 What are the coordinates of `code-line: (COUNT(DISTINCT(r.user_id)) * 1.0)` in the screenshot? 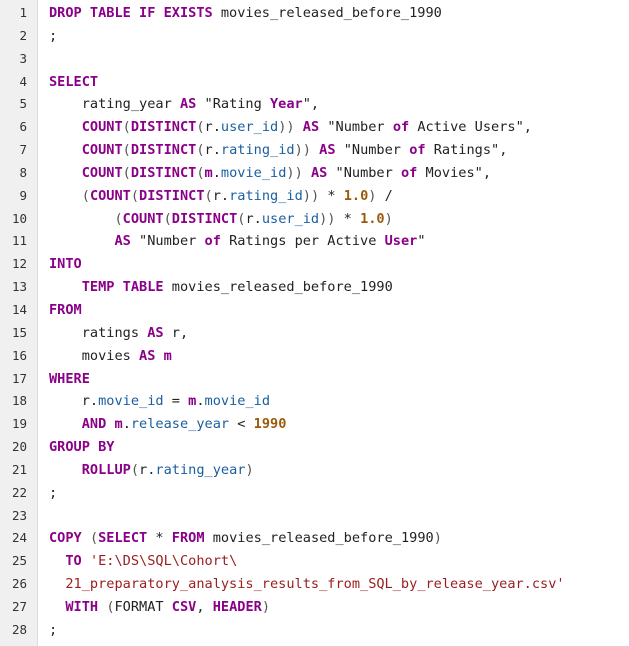 It's located at (339, 219).